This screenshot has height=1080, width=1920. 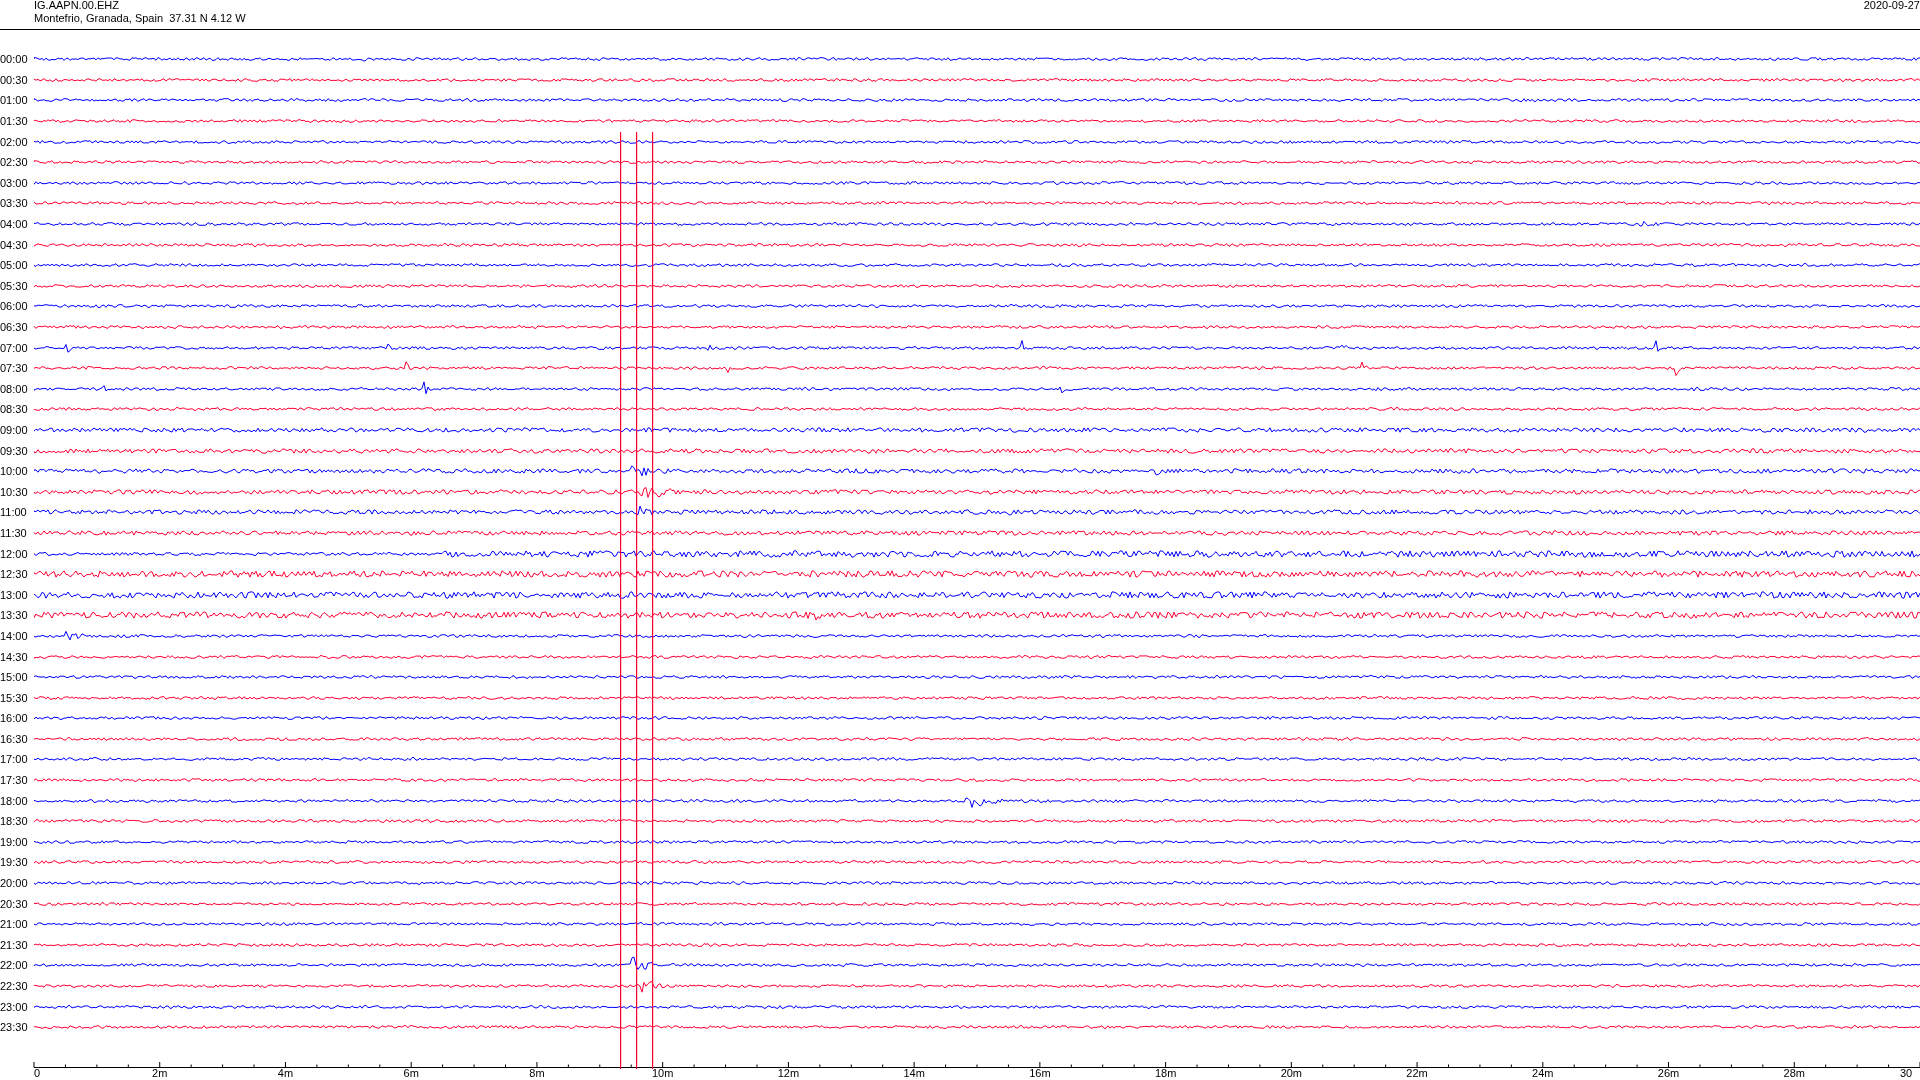 What do you see at coordinates (14, 574) in the screenshot?
I see `time-label: 12:30` at bounding box center [14, 574].